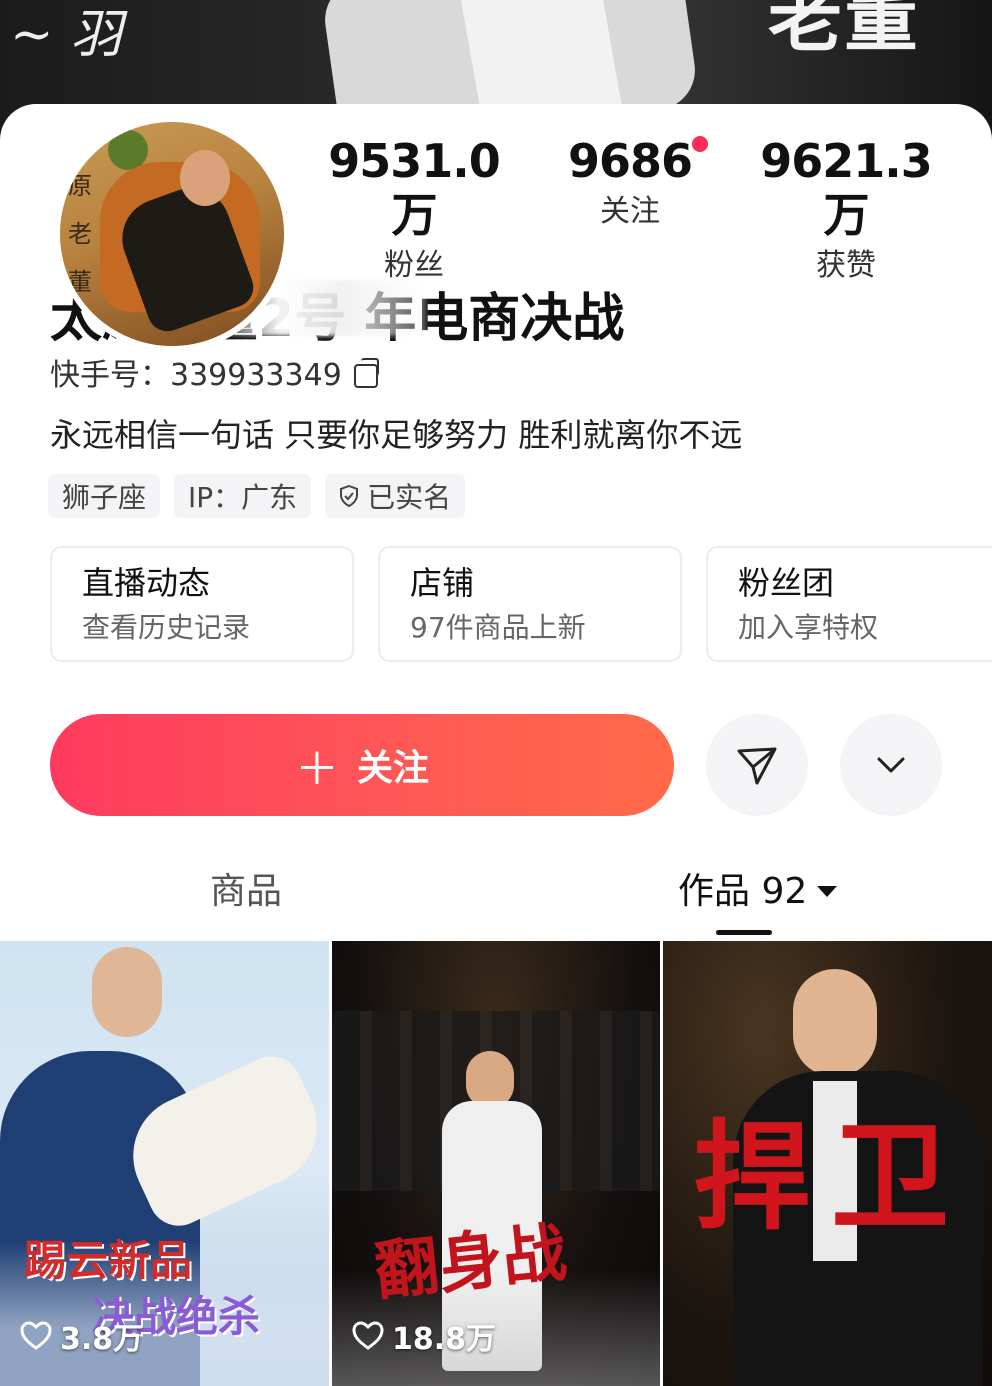 This screenshot has height=1386, width=992. I want to click on stat-likes: 9621.3万 获赞, so click(846, 210).